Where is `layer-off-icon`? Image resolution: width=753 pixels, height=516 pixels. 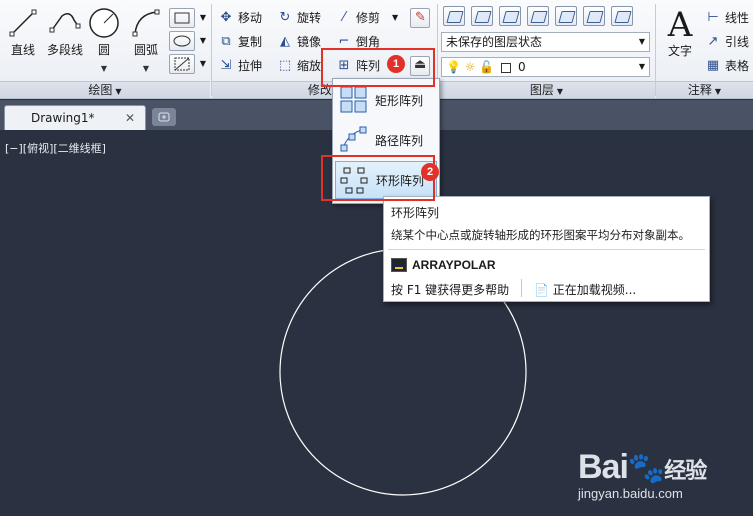
layer-off-icon is located at coordinates (538, 16).